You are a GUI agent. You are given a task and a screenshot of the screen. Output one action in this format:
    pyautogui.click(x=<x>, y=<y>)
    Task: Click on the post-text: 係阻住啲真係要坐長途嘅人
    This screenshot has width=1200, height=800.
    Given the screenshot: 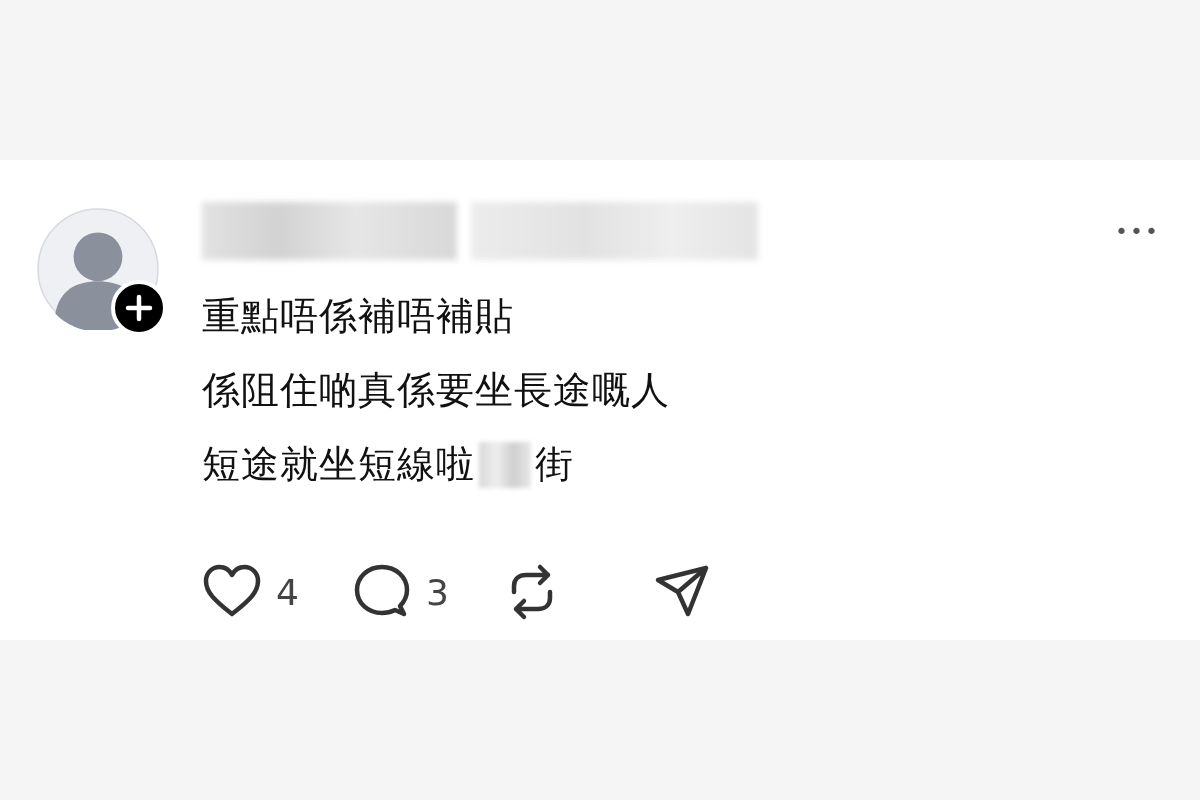 What is the action you would take?
    pyautogui.click(x=436, y=391)
    